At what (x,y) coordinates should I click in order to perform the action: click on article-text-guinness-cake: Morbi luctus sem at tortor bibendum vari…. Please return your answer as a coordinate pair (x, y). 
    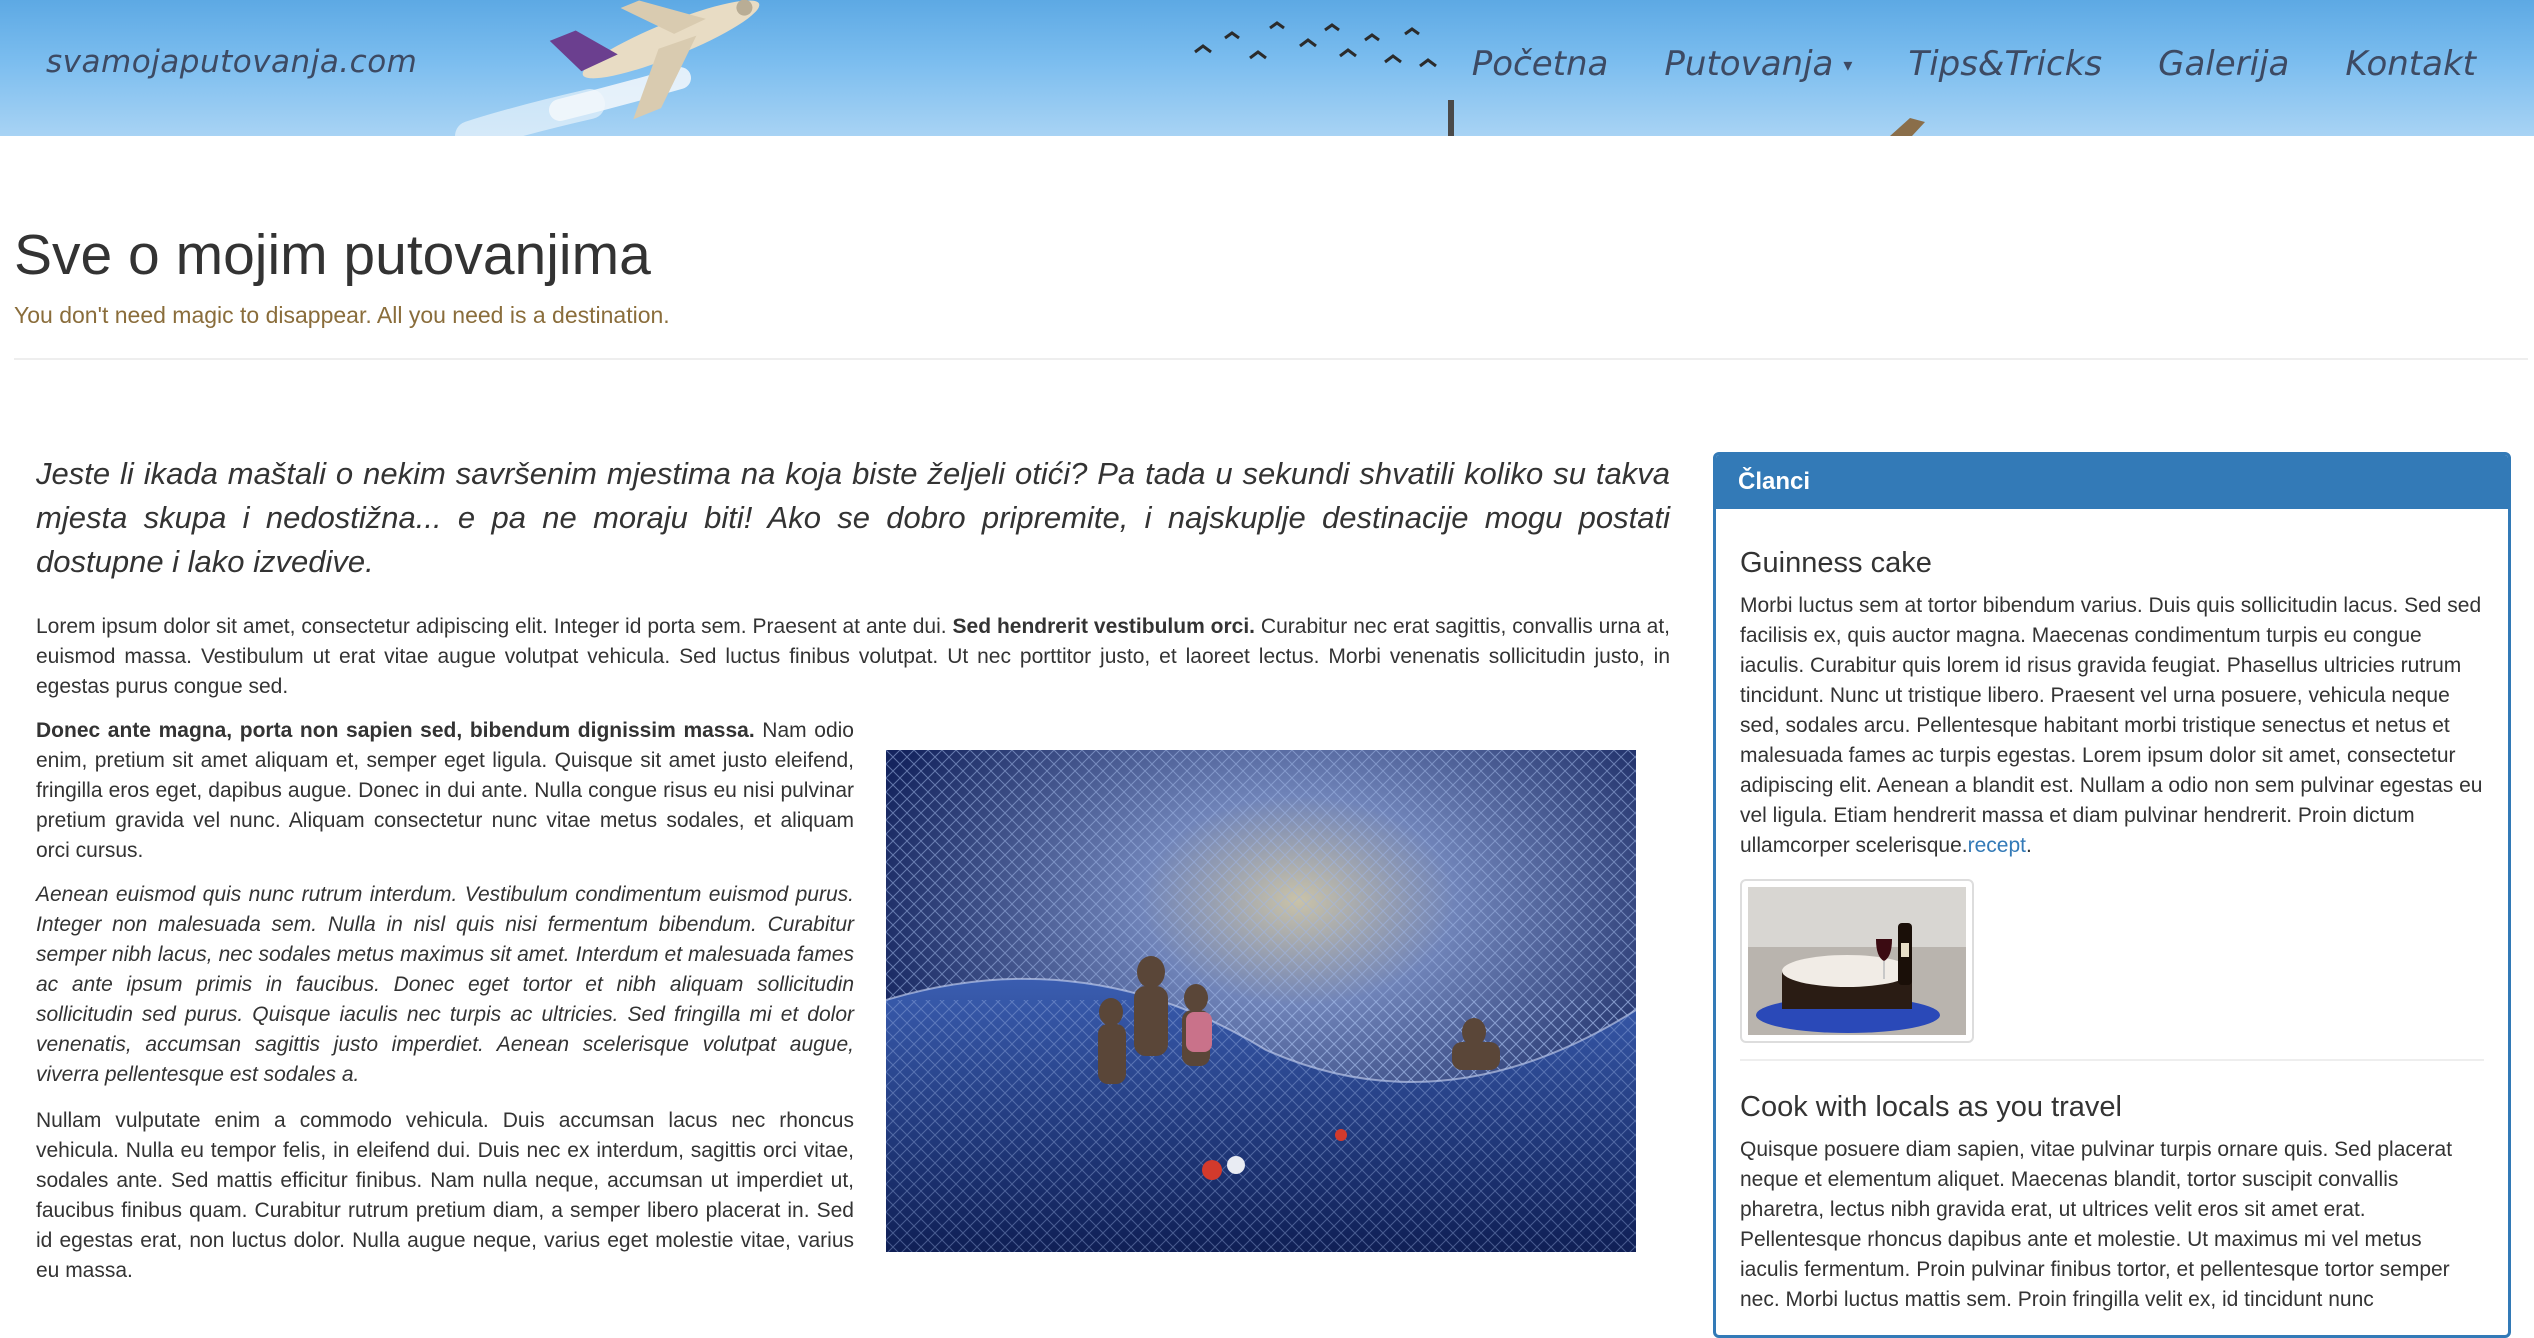
    Looking at the image, I should click on (2112, 726).